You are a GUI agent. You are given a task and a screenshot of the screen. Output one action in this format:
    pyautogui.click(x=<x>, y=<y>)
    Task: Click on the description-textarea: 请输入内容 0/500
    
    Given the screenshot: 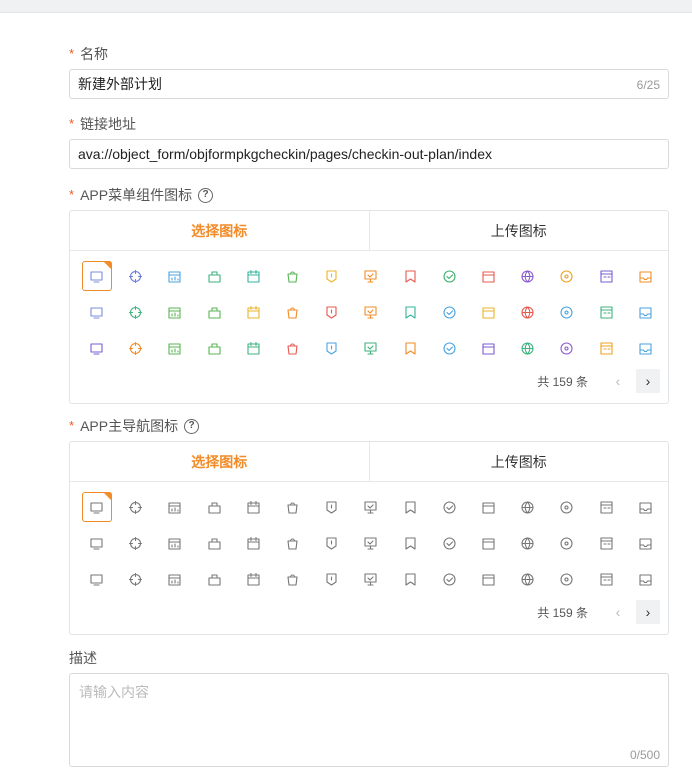 What is the action you would take?
    pyautogui.click(x=369, y=720)
    